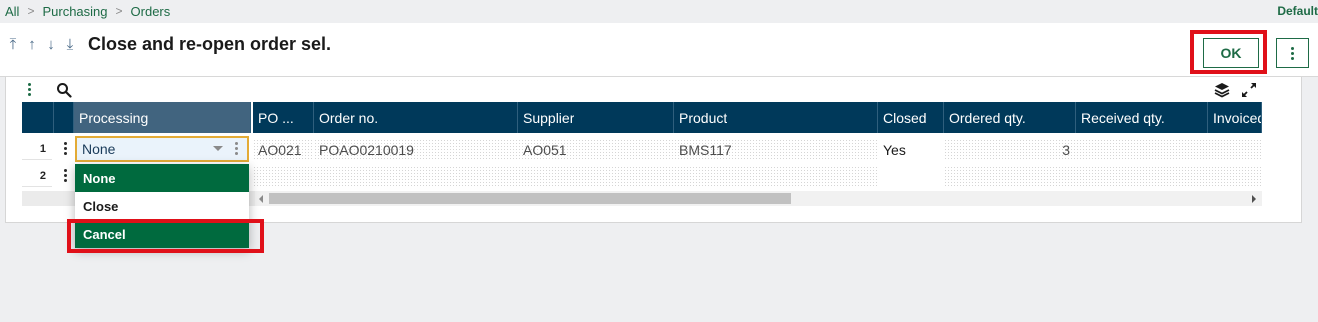 This screenshot has height=322, width=1318. Describe the element at coordinates (1297, 11) in the screenshot. I see `default-label: Default` at that location.